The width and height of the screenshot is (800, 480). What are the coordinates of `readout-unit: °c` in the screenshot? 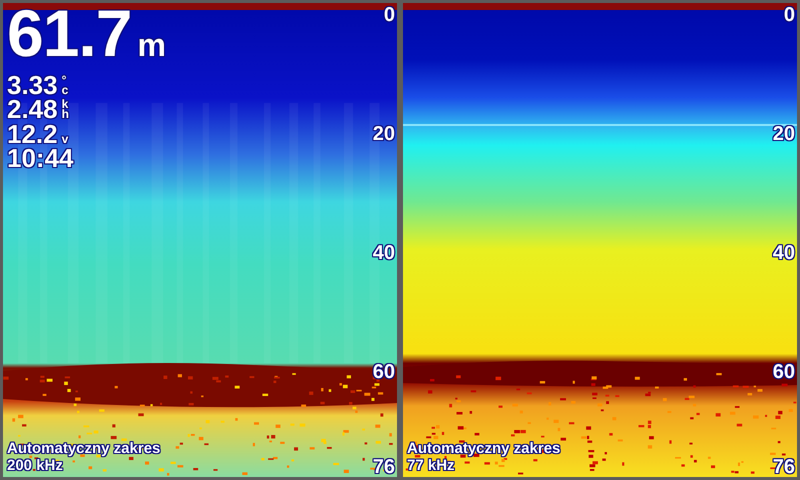 It's located at (65, 86).